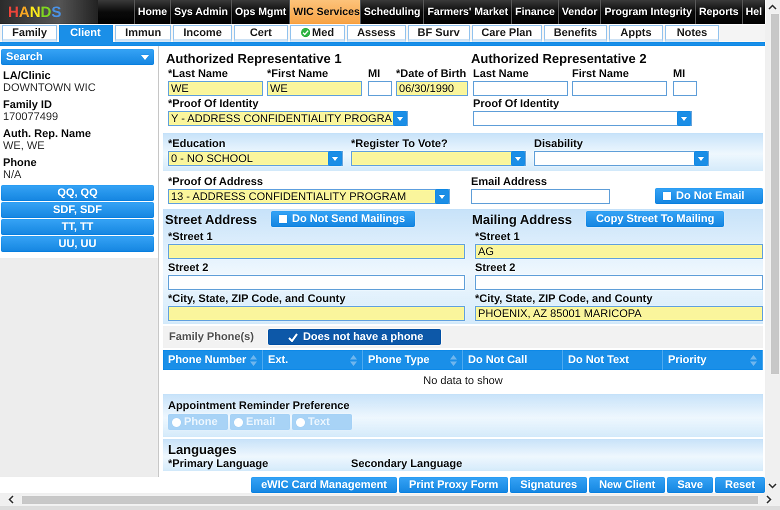 This screenshot has width=780, height=510. I want to click on section-heading: Street Address, so click(211, 219).